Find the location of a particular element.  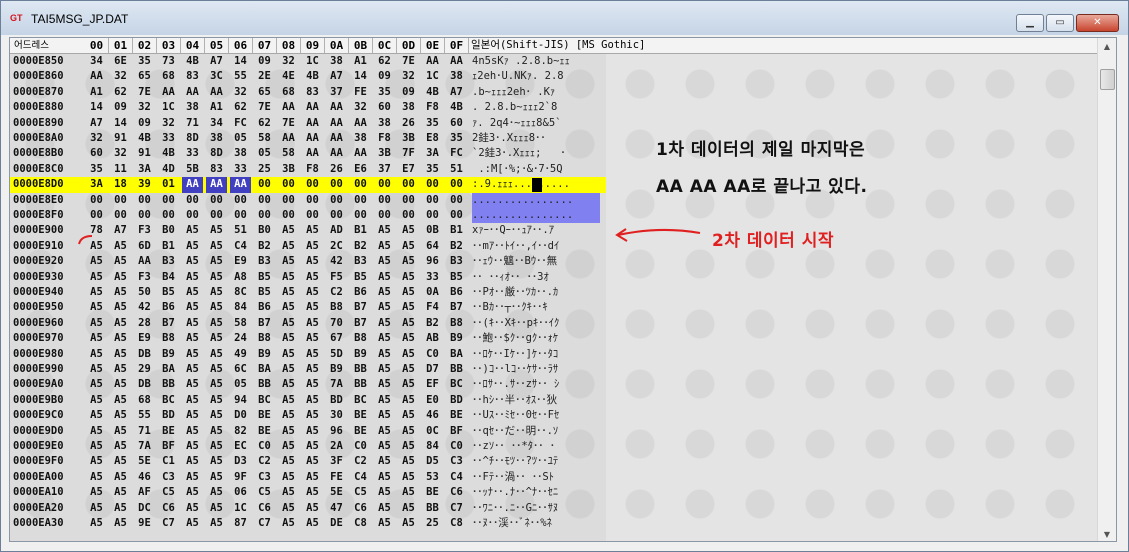

byte-cell: 8D is located at coordinates (216, 153).